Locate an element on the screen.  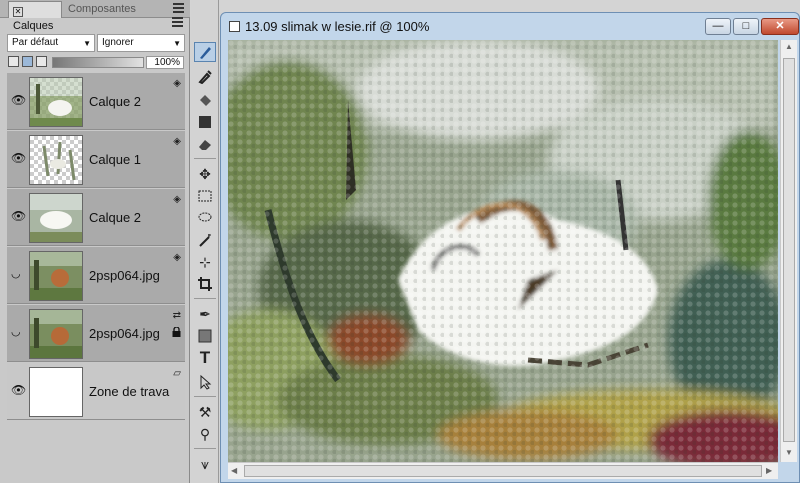
rect-select-icon is located at coordinates (205, 196).